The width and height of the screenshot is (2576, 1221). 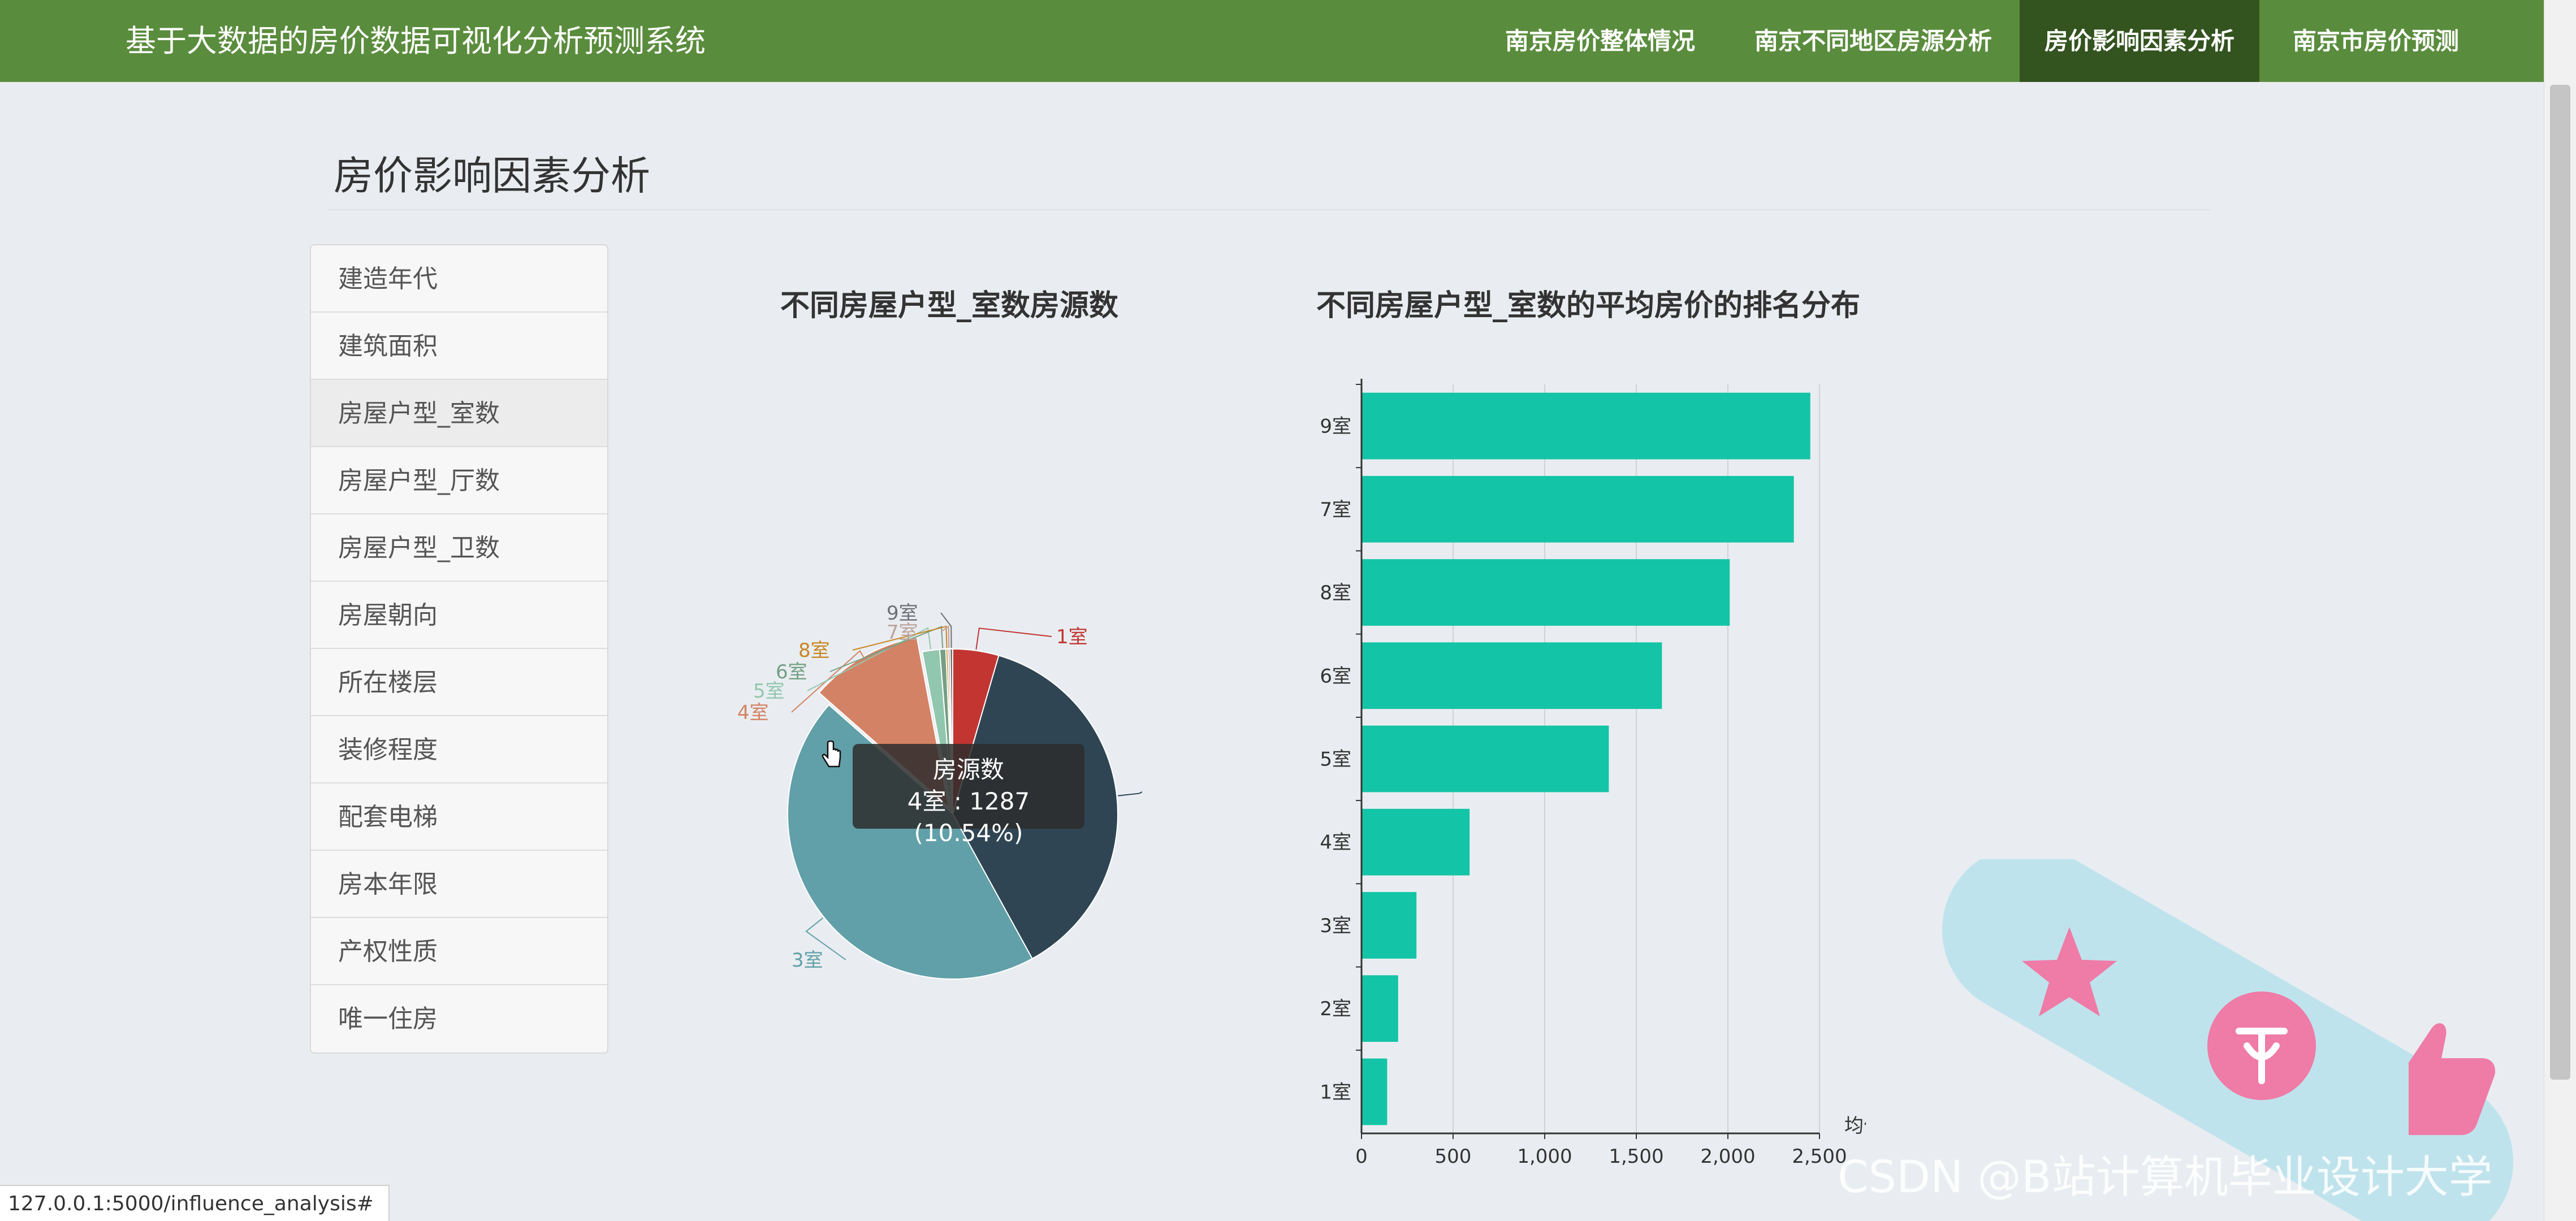 What do you see at coordinates (968, 817) in the screenshot?
I see `tooltip-value: 4室 : 1287 (10.54%)` at bounding box center [968, 817].